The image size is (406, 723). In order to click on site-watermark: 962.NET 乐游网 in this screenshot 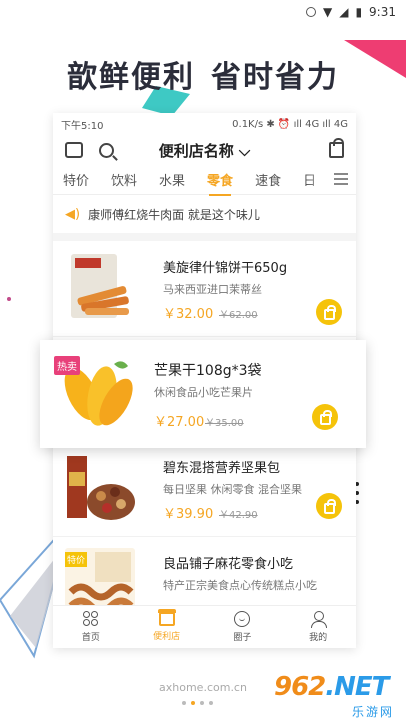, I will do `click(336, 696)`.